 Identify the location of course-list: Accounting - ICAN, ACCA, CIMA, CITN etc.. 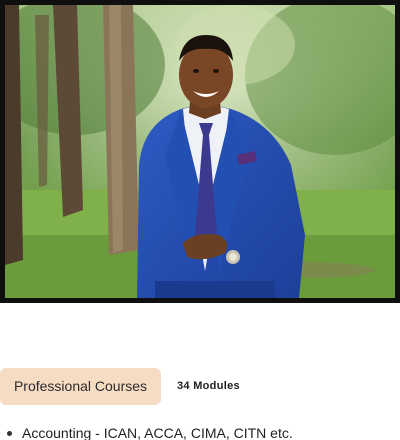
(200, 432).